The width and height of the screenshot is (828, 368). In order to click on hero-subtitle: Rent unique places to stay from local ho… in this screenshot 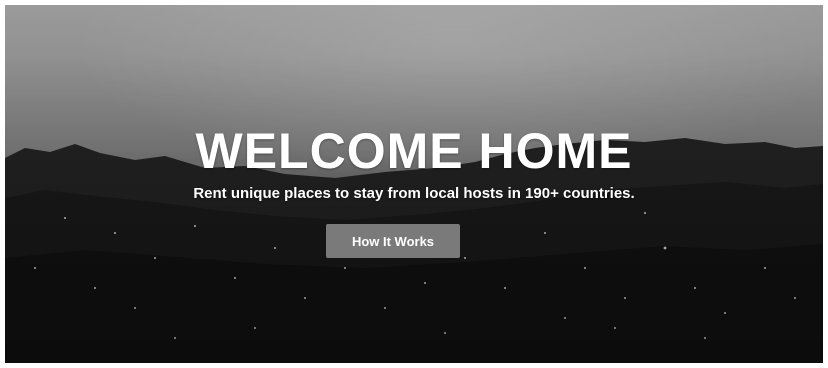, I will do `click(414, 193)`.